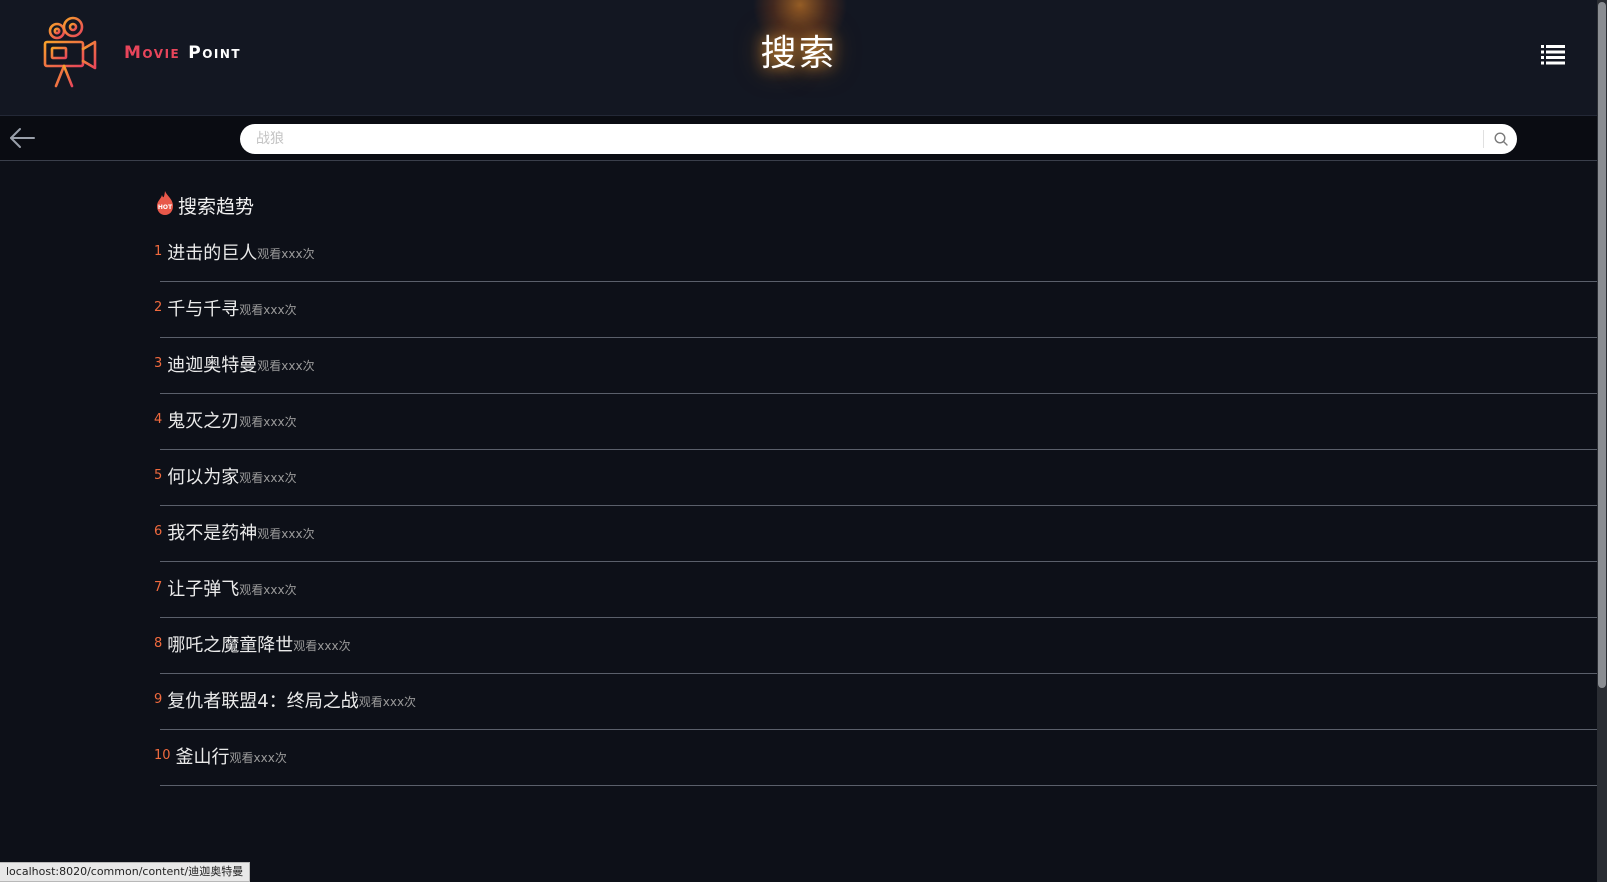 Image resolution: width=1607 pixels, height=882 pixels. Describe the element at coordinates (158, 251) in the screenshot. I see `trend-rank: 1` at that location.